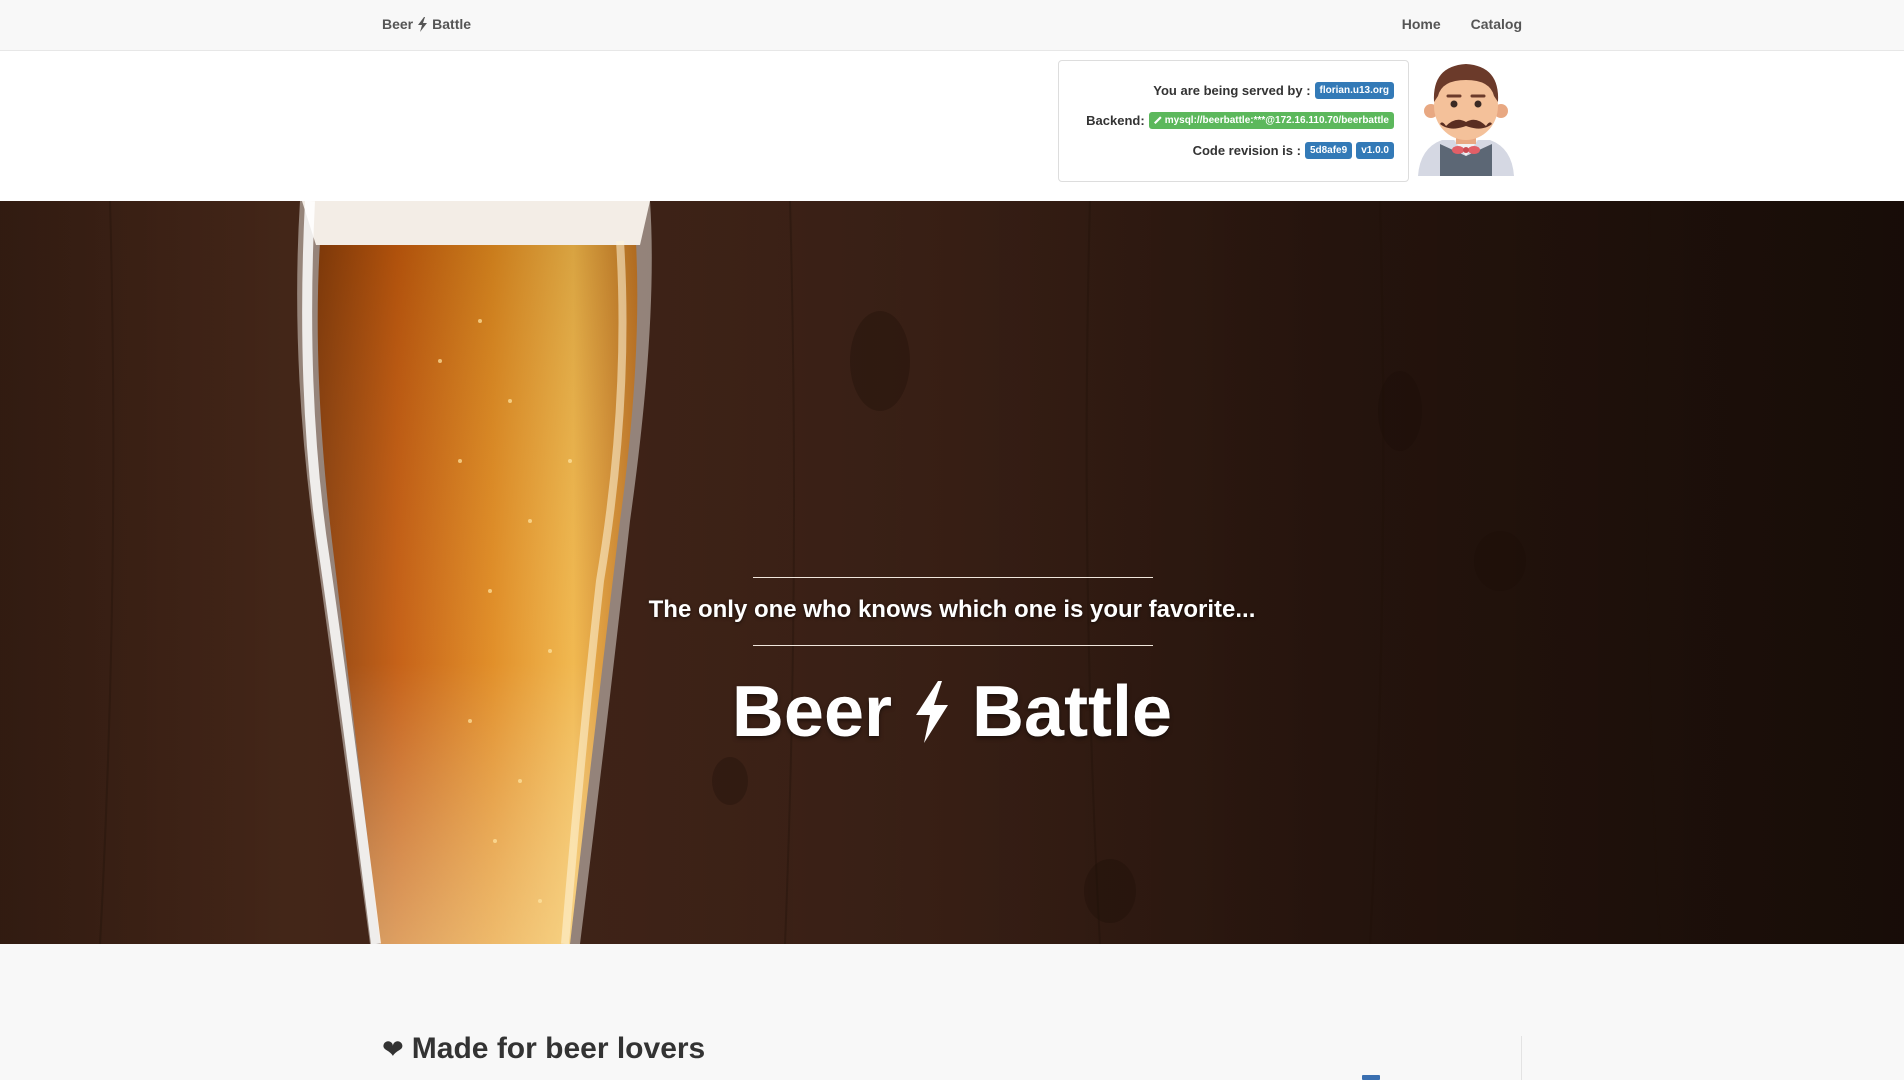  What do you see at coordinates (1157, 119) in the screenshot?
I see `wrench-icon` at bounding box center [1157, 119].